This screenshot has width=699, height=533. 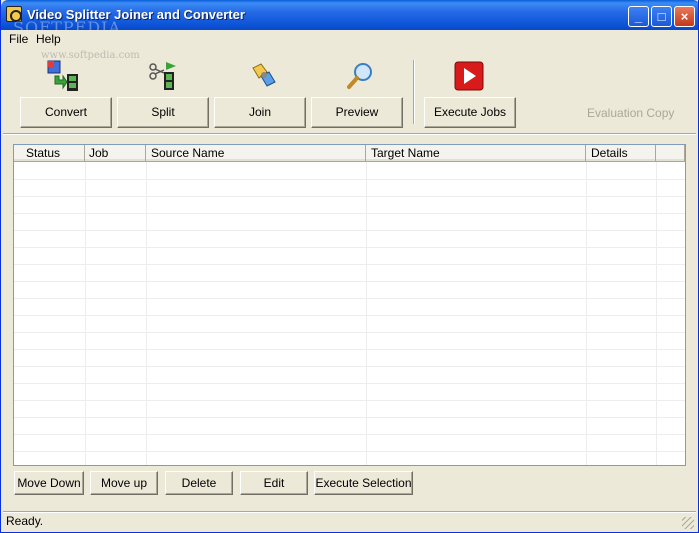 What do you see at coordinates (163, 112) in the screenshot?
I see `split-button: Split` at bounding box center [163, 112].